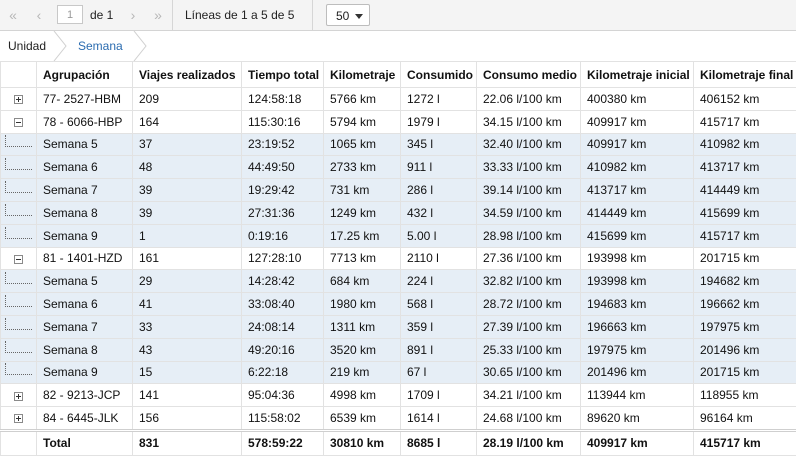 Image resolution: width=796 pixels, height=456 pixels. What do you see at coordinates (100, 46) in the screenshot?
I see `breadcrumb-item-semana: Semana` at bounding box center [100, 46].